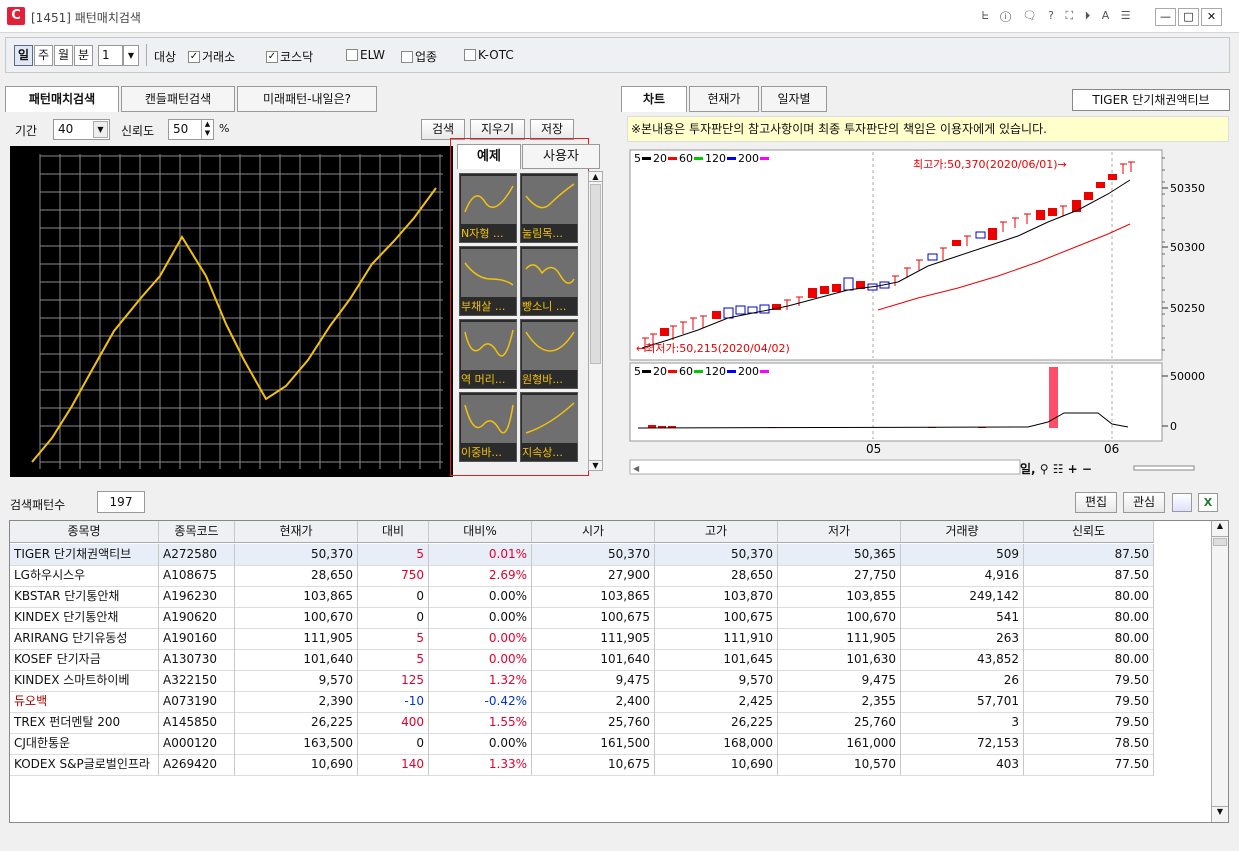  Describe the element at coordinates (393, 702) in the screenshot. I see `table-cell: -10` at that location.